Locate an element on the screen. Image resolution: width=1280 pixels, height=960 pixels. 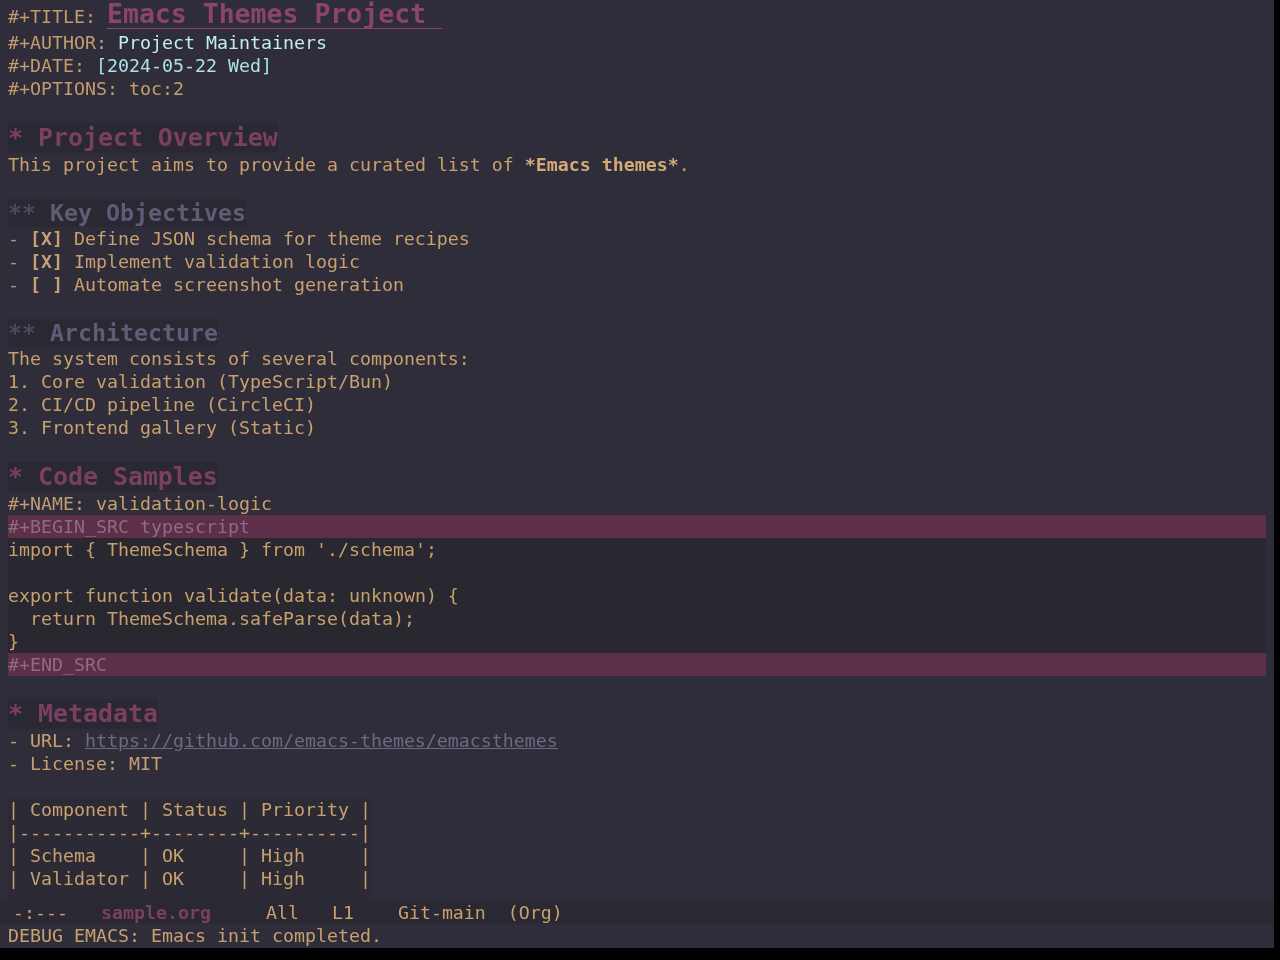
checklist-text: Automate screenshot generation is located at coordinates (238, 284).